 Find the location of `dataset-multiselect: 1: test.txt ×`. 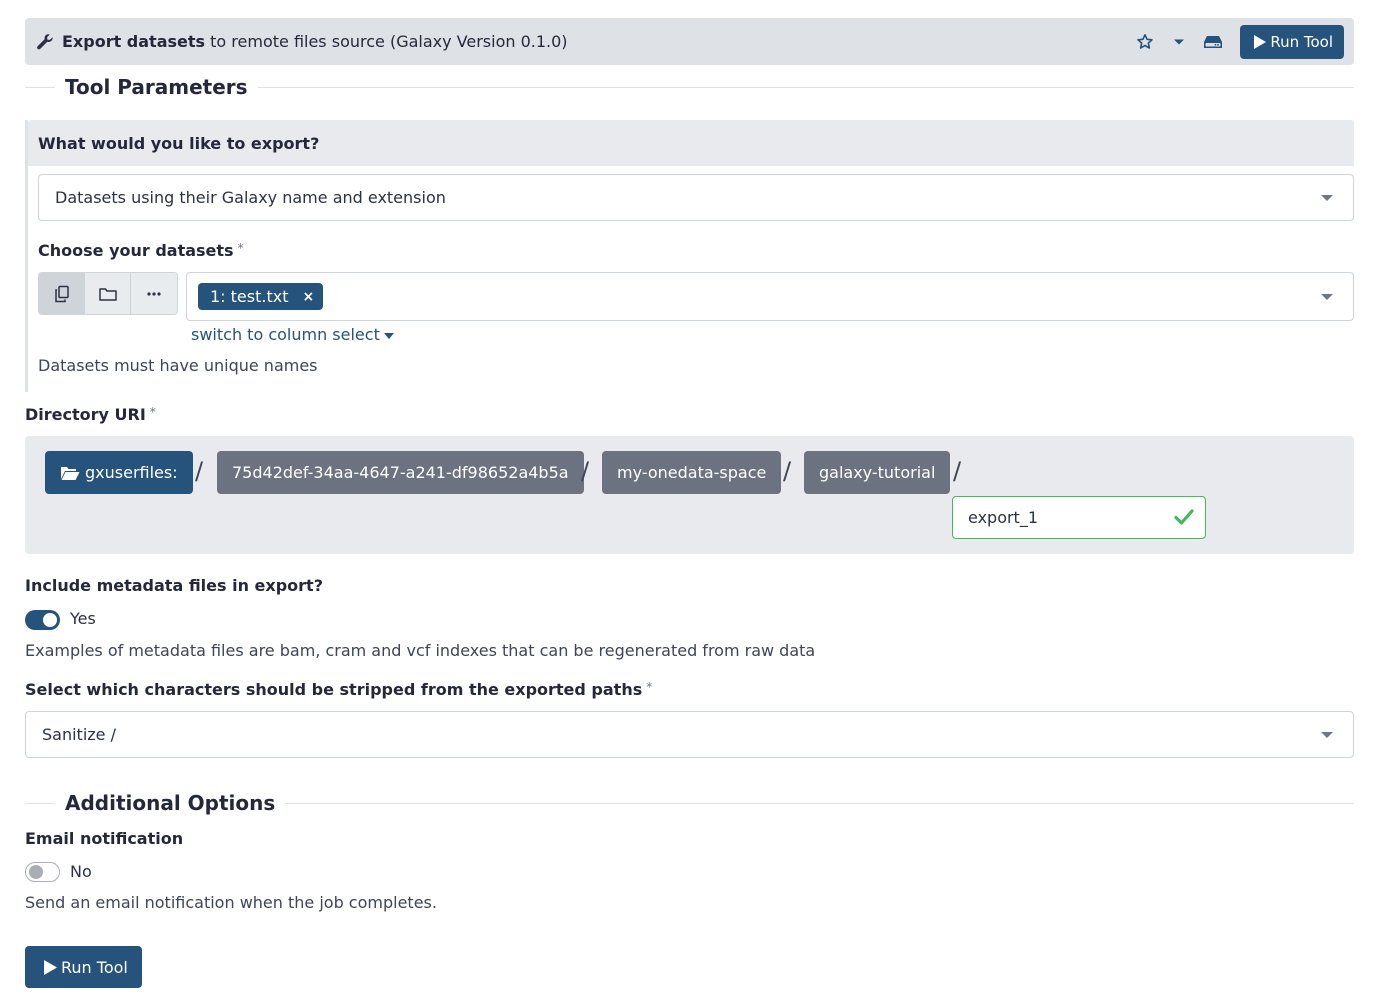

dataset-multiselect: 1: test.txt × is located at coordinates (770, 296).